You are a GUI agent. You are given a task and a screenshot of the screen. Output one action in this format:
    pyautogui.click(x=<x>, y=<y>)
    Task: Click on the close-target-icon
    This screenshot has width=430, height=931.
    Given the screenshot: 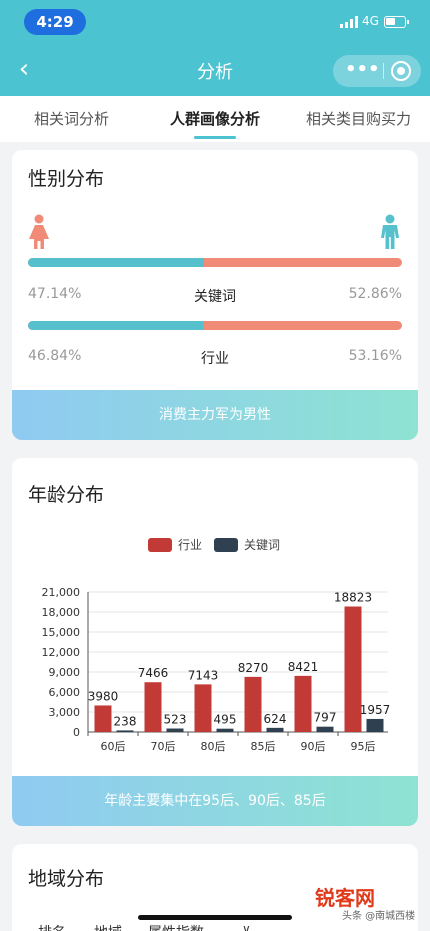 What is the action you would take?
    pyautogui.click(x=401, y=71)
    